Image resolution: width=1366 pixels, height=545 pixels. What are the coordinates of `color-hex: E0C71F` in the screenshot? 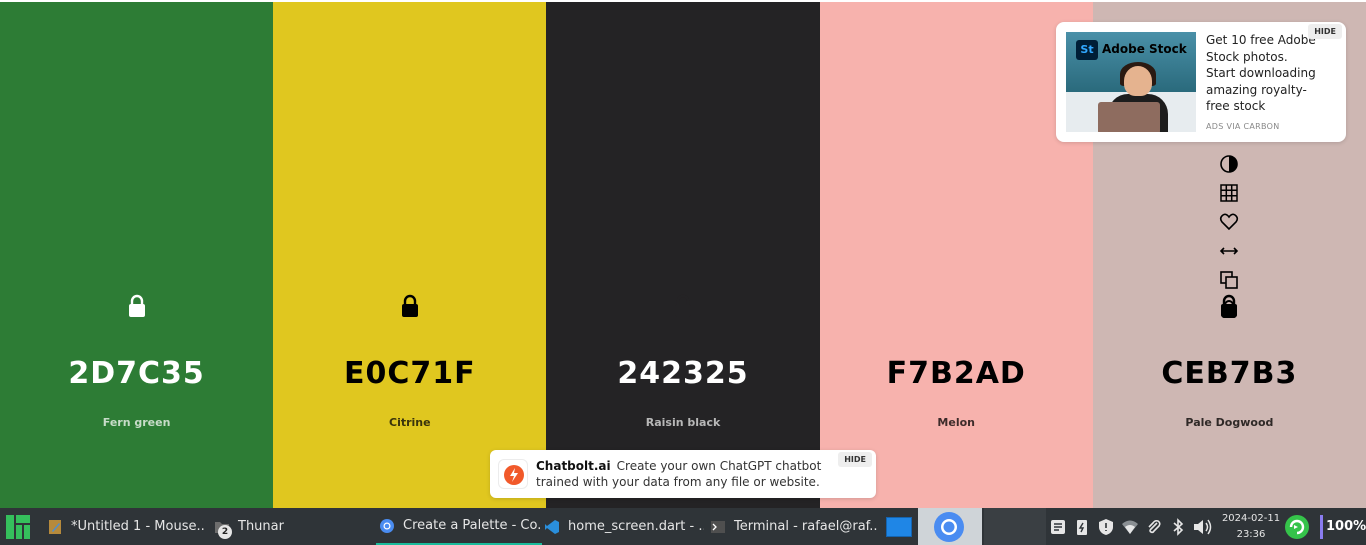 It's located at (409, 373).